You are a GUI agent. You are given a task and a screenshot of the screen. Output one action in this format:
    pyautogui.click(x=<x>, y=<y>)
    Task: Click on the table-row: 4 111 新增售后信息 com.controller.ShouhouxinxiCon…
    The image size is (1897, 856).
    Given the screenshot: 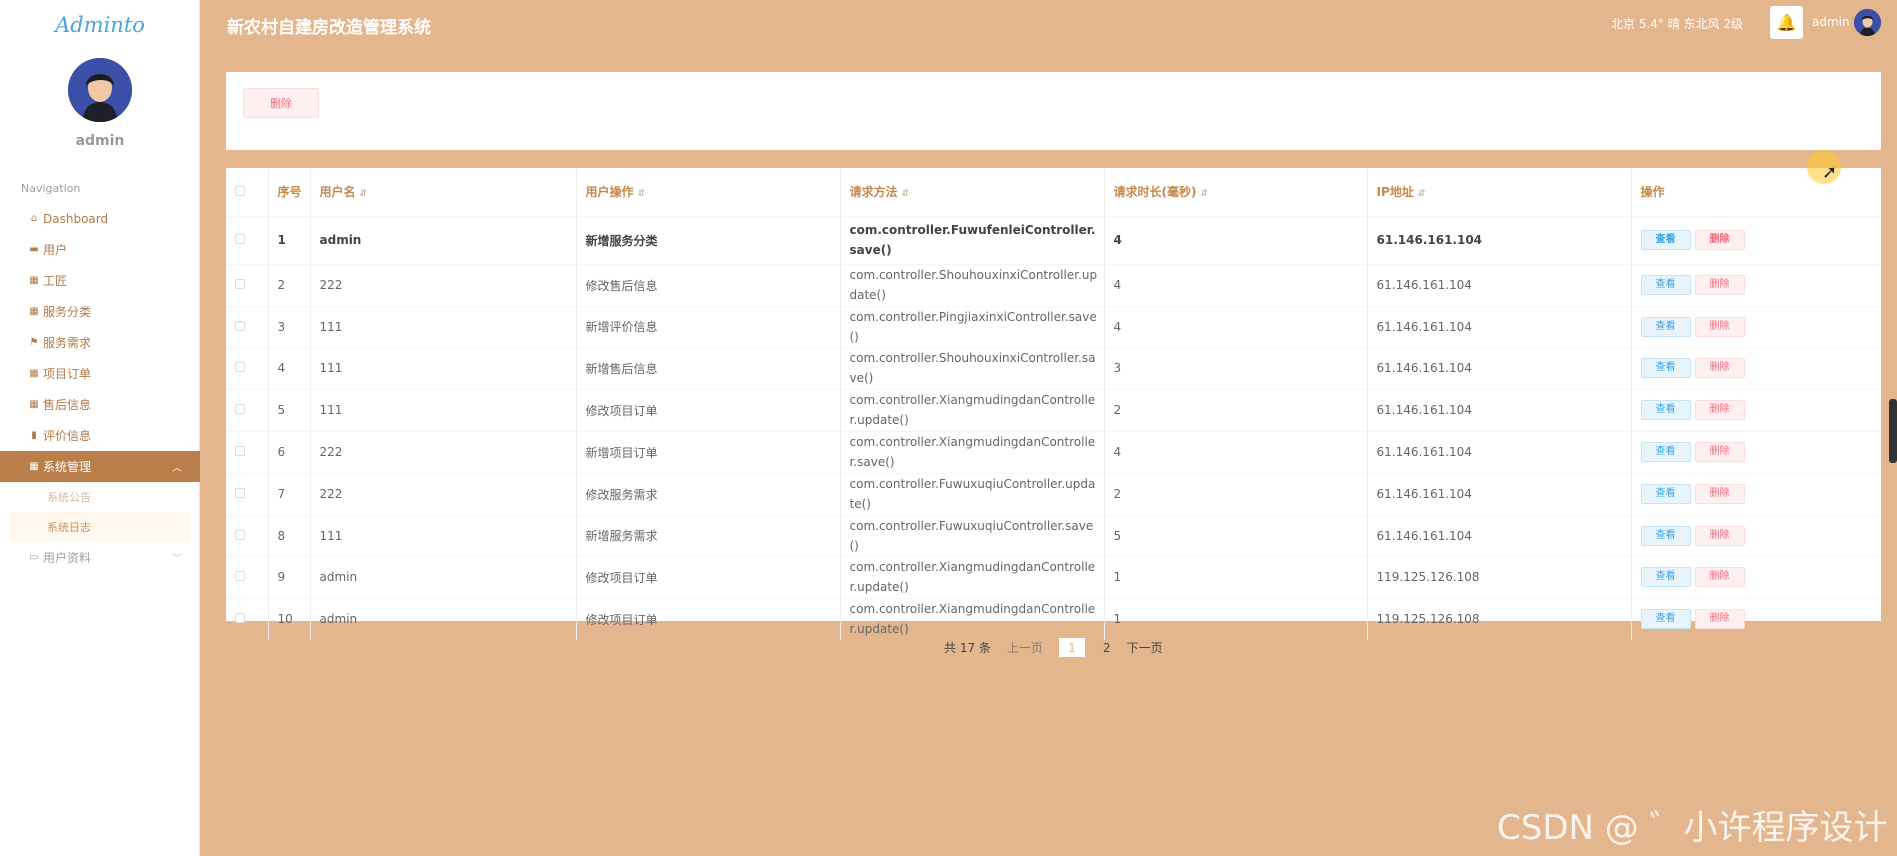 What is the action you would take?
    pyautogui.click(x=1053, y=367)
    